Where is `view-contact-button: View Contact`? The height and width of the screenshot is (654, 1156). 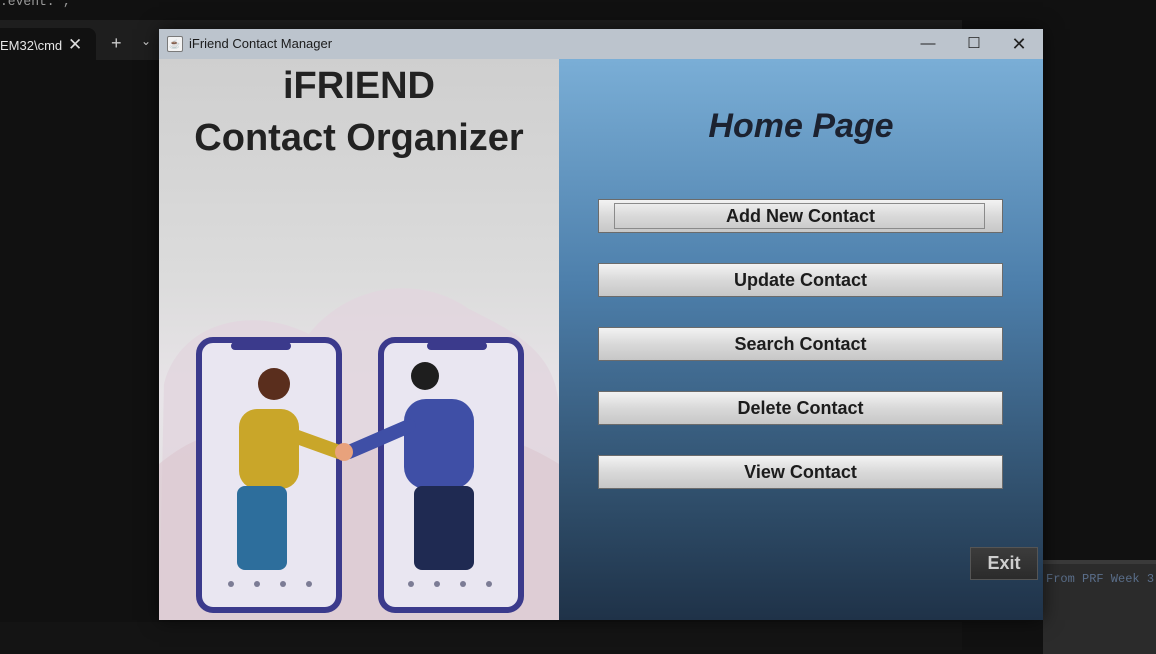 view-contact-button: View Contact is located at coordinates (800, 472).